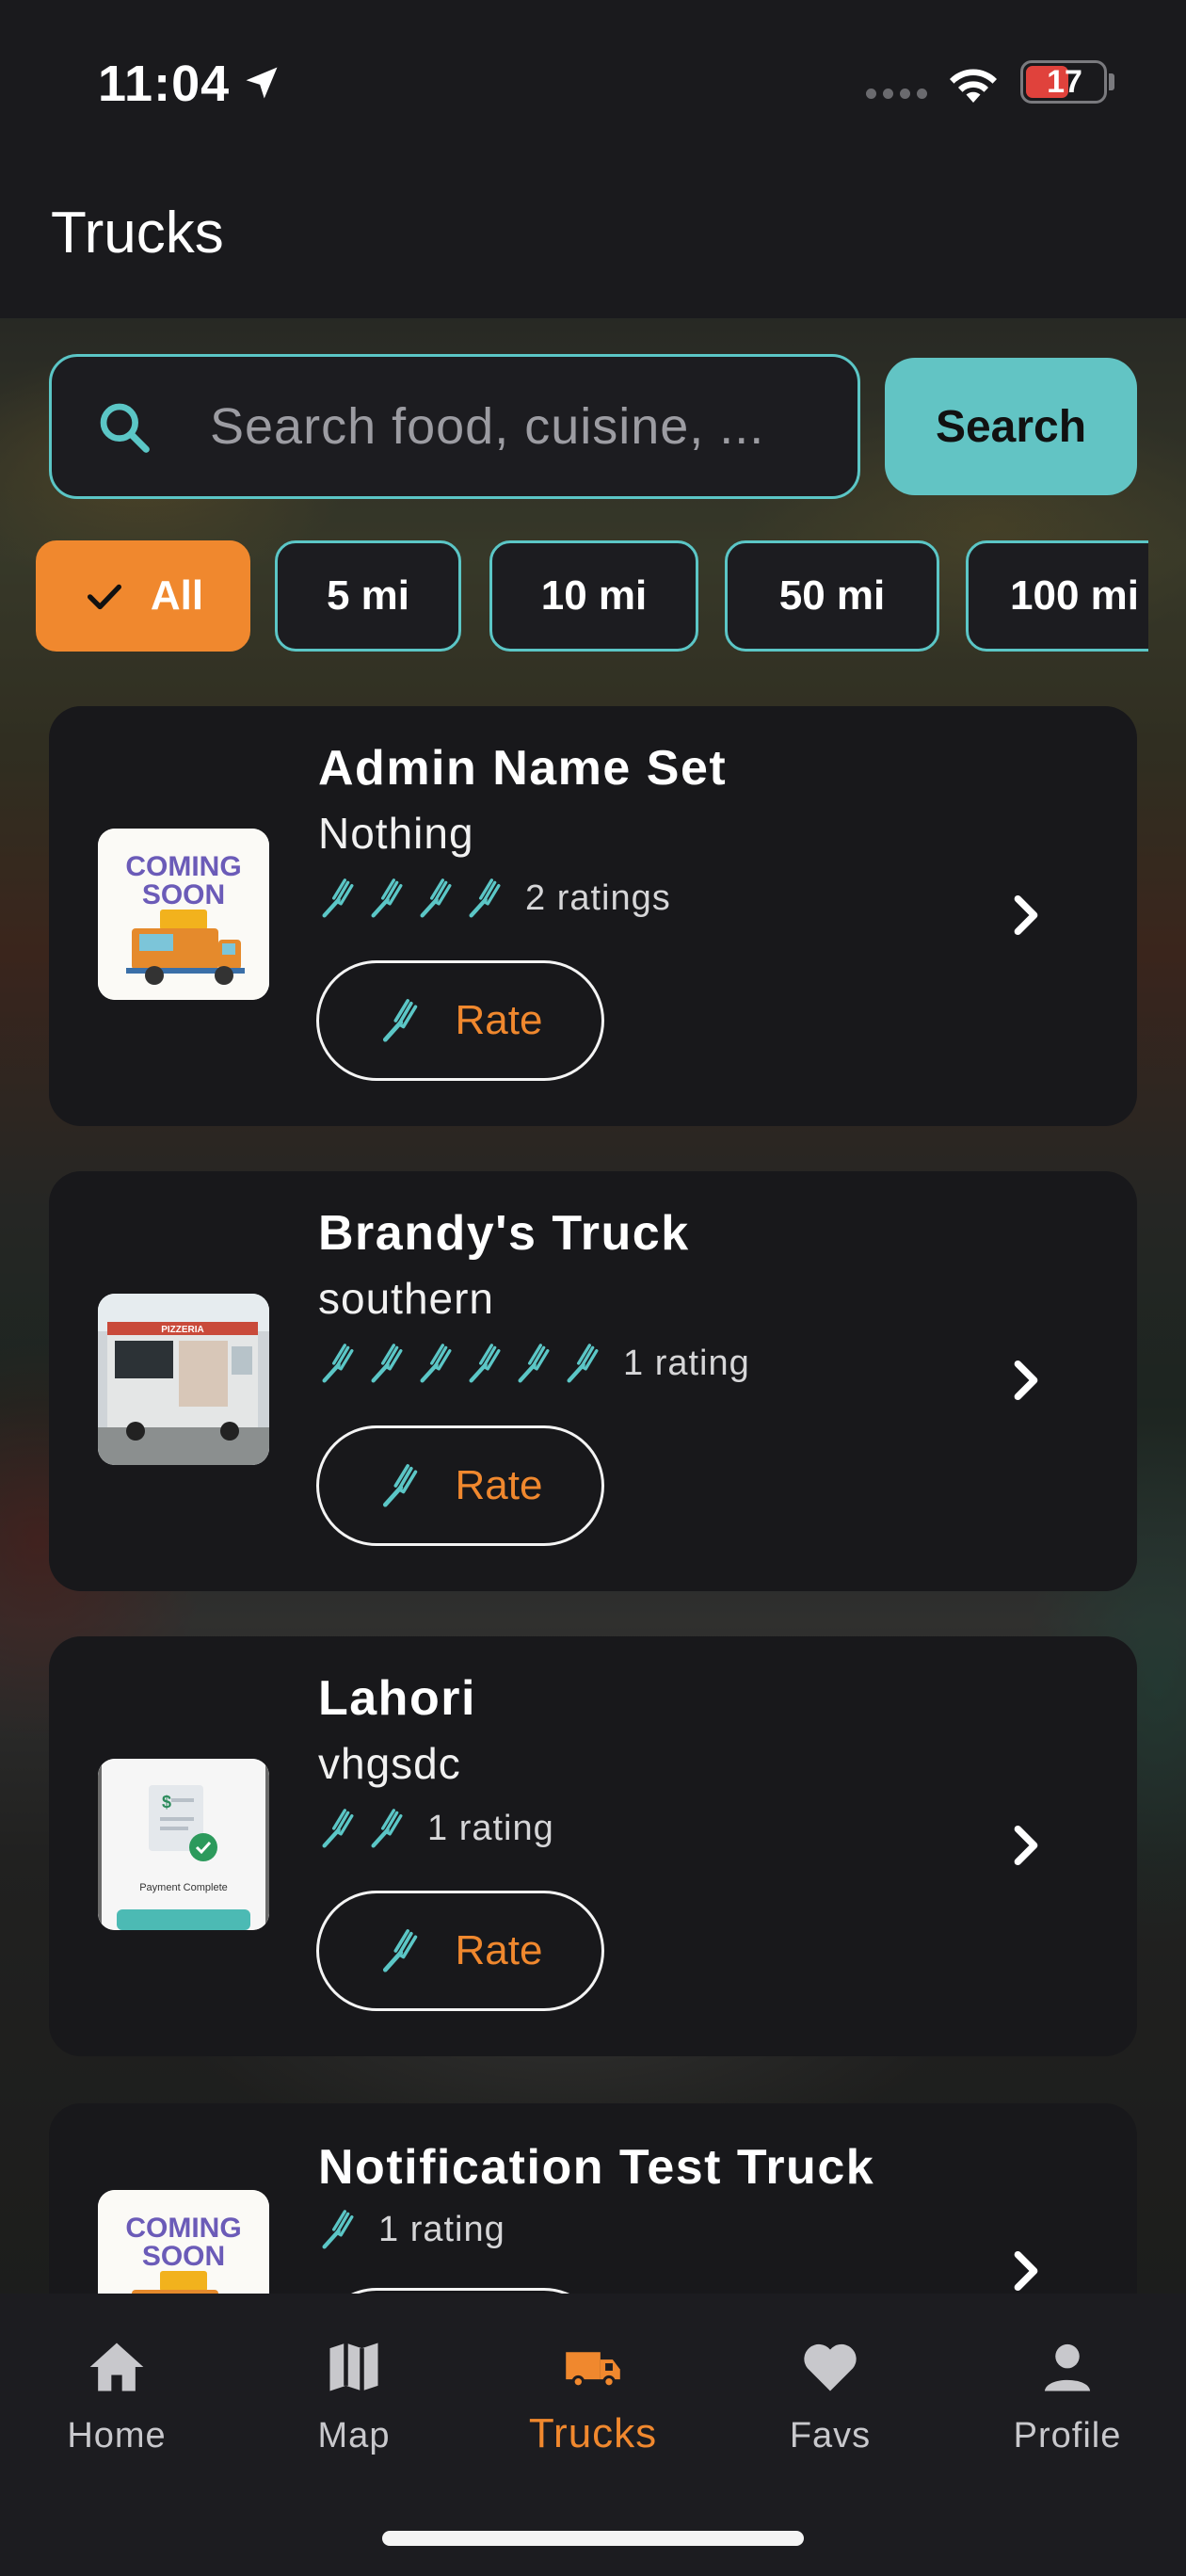  Describe the element at coordinates (593, 80) in the screenshot. I see `status-bar: 11:04 17` at that location.